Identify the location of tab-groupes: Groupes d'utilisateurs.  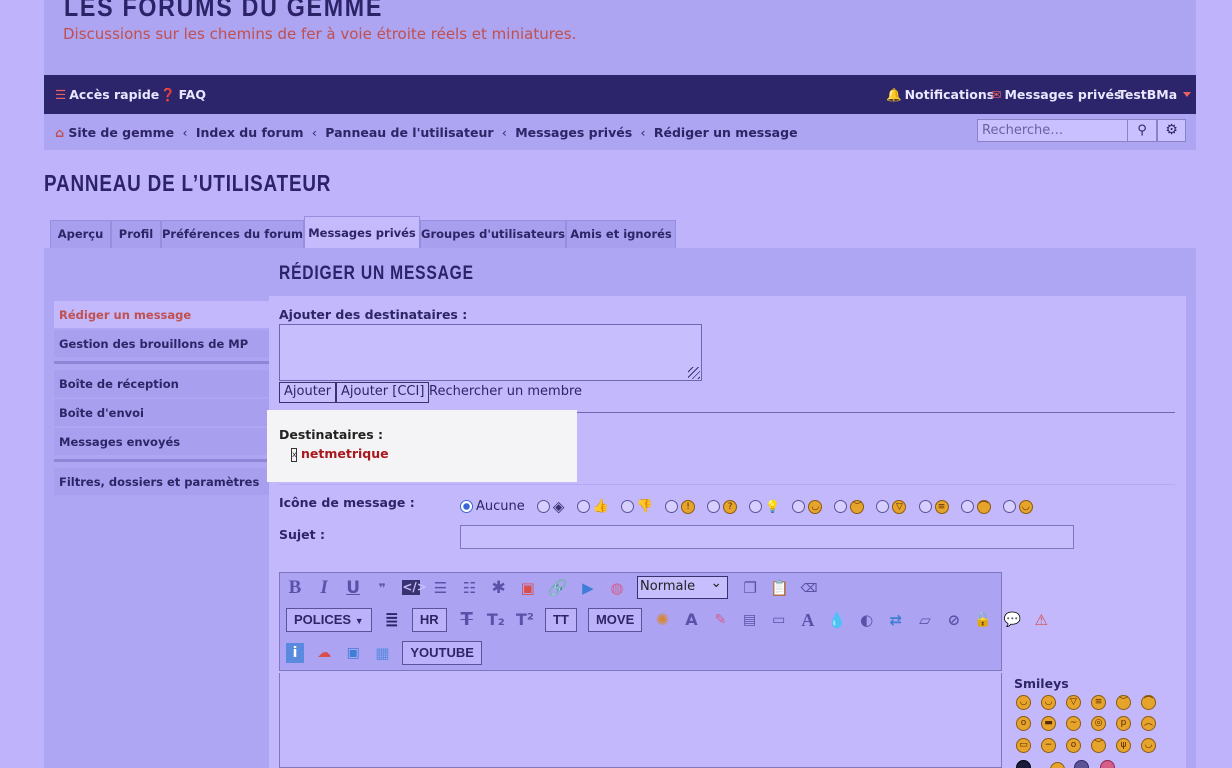
(493, 234).